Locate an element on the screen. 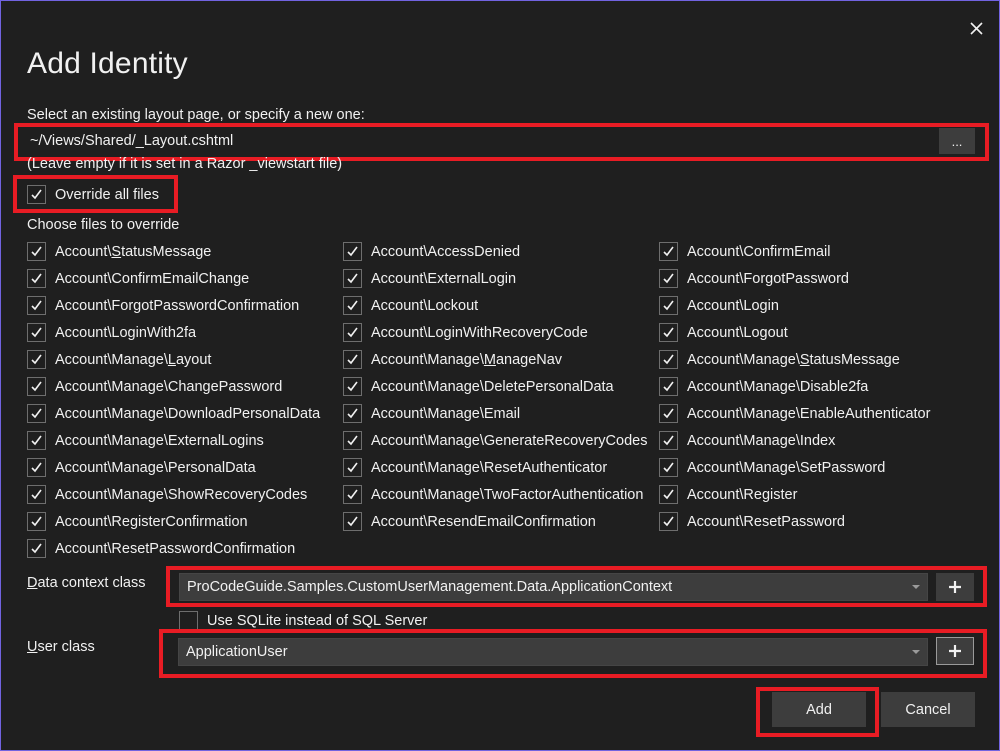 This screenshot has height=751, width=1000. file-checkbox-item: Account\Manage\EnableAuthenticator is located at coordinates (794, 413).